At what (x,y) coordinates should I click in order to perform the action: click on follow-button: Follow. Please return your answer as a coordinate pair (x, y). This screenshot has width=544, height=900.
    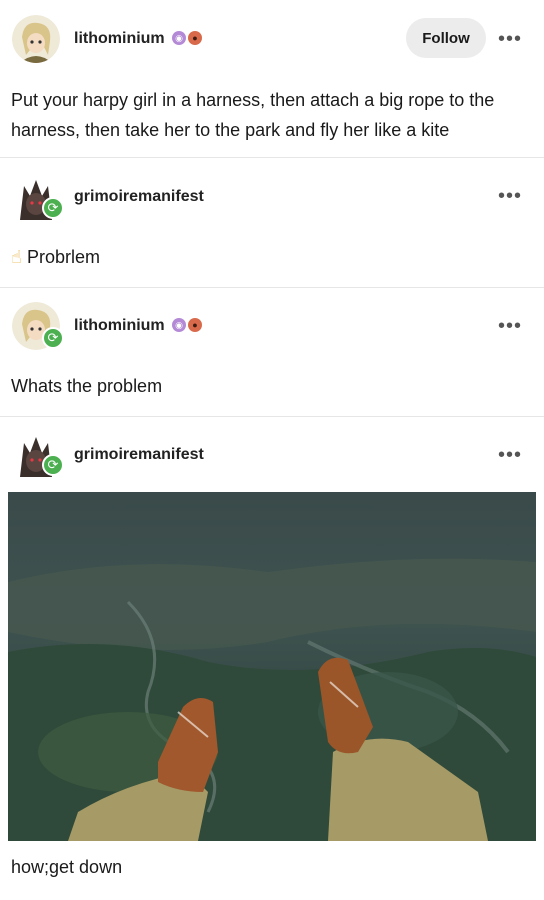
    Looking at the image, I should click on (446, 38).